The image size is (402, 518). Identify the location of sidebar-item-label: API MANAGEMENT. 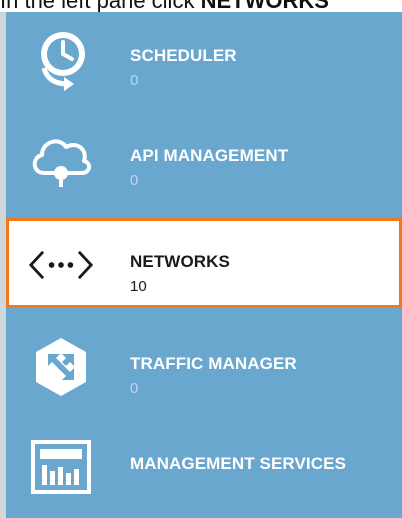
(209, 155).